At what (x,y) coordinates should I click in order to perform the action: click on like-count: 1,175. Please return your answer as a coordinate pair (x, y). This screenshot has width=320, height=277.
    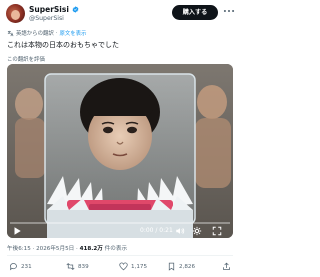
    Looking at the image, I should click on (139, 266).